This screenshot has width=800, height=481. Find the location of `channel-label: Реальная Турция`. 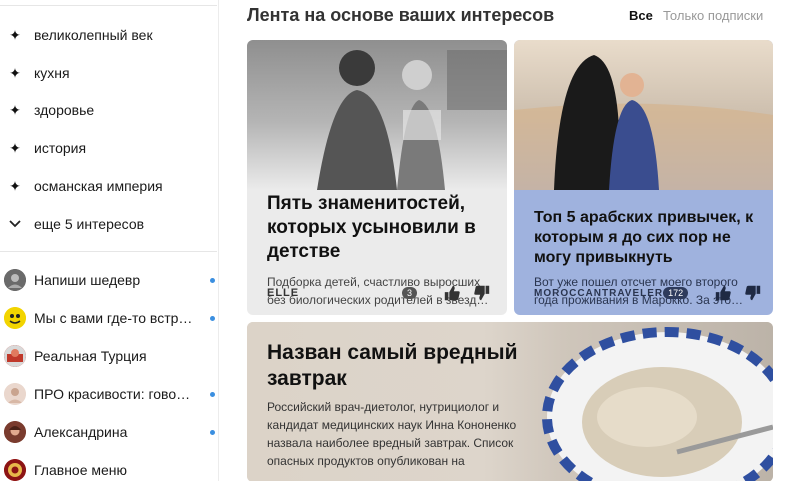

channel-label: Реальная Турция is located at coordinates (90, 356).